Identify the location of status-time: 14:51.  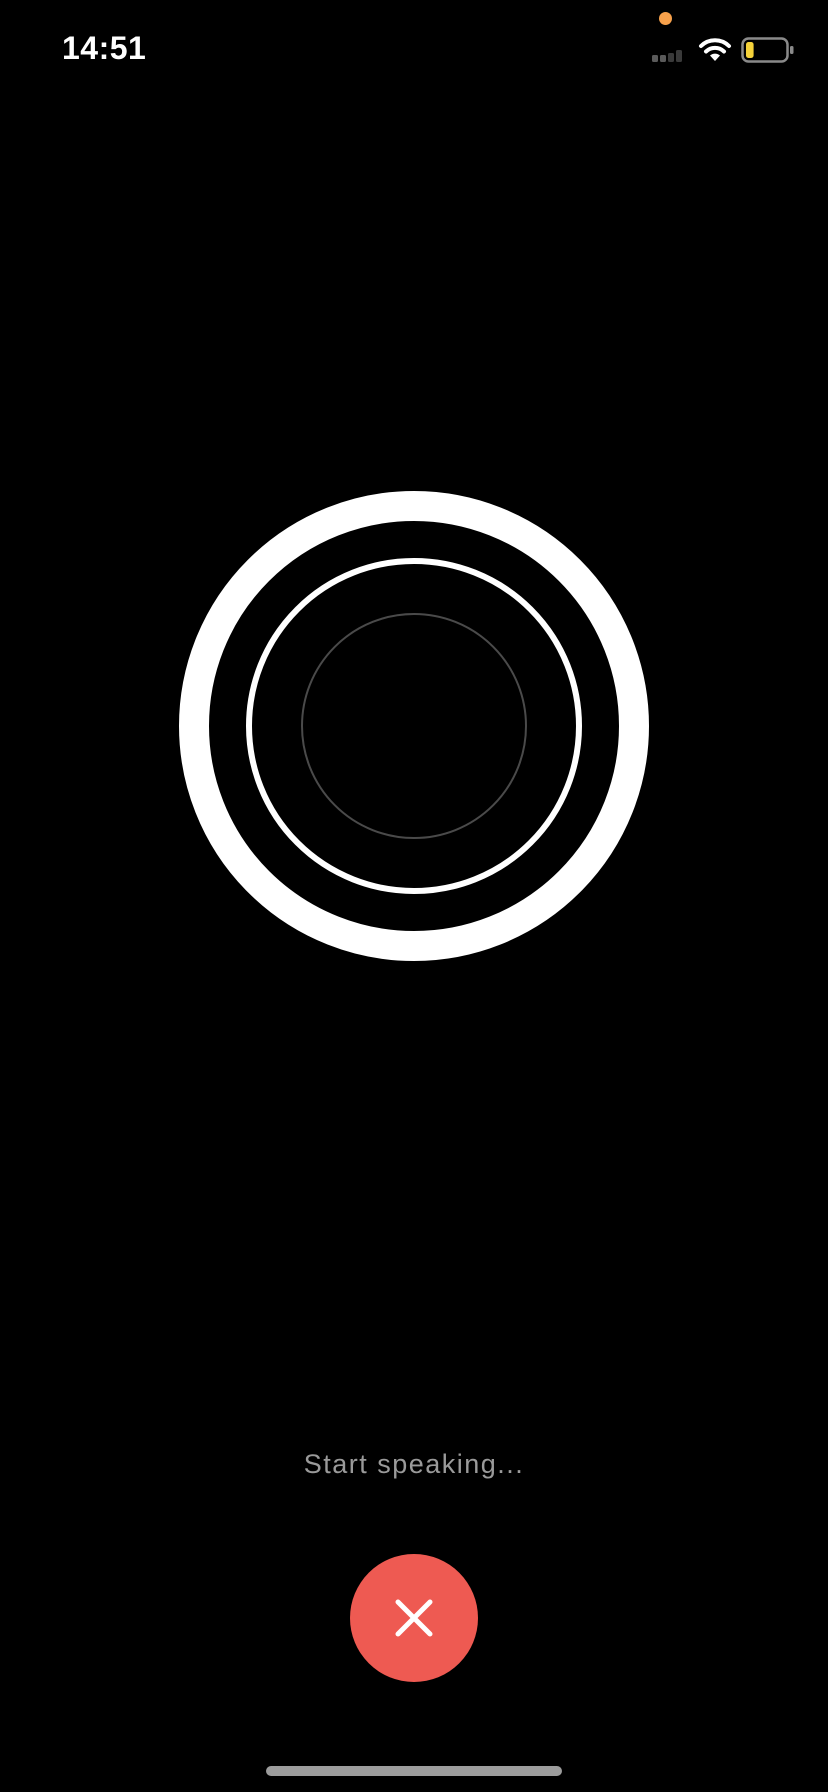
(104, 48).